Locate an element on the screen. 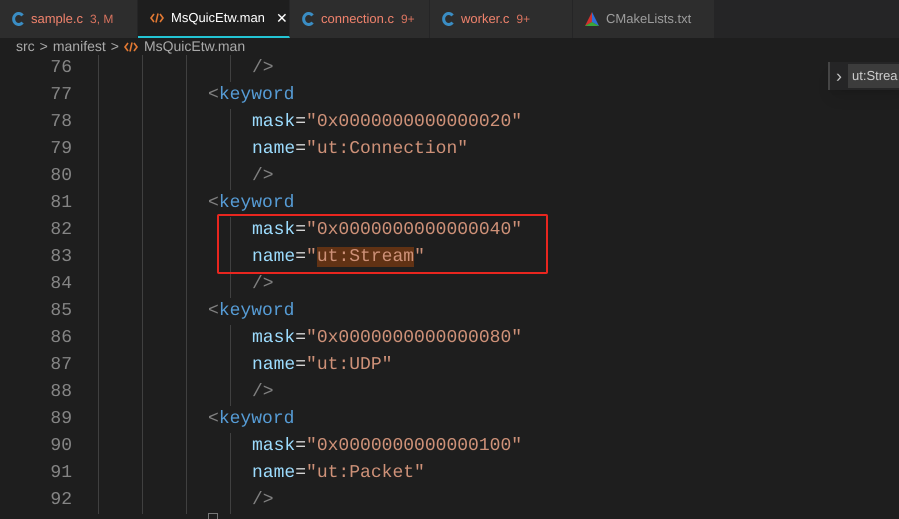 The width and height of the screenshot is (899, 519). breadcrumb-item: manifest is located at coordinates (79, 46).